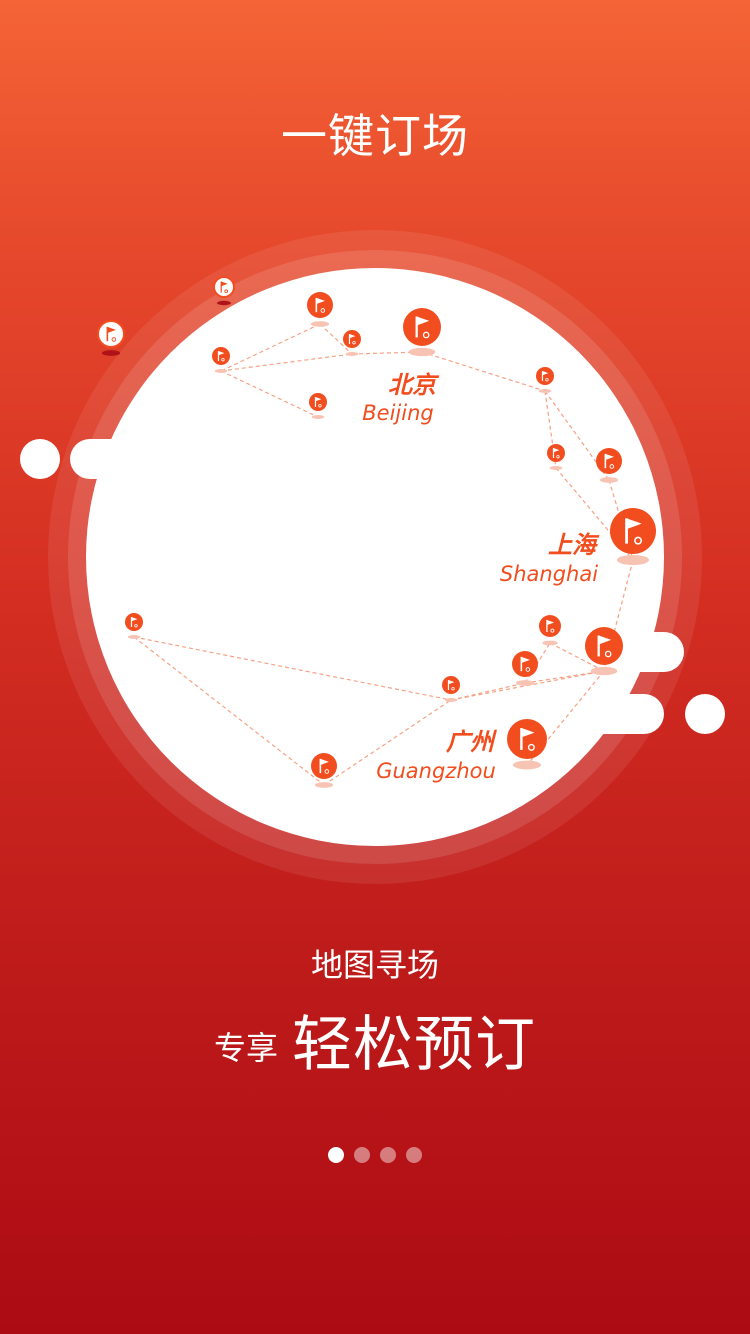 The height and width of the screenshot is (1334, 750). What do you see at coordinates (397, 413) in the screenshot?
I see `city-label-beijing-en: Beijing` at bounding box center [397, 413].